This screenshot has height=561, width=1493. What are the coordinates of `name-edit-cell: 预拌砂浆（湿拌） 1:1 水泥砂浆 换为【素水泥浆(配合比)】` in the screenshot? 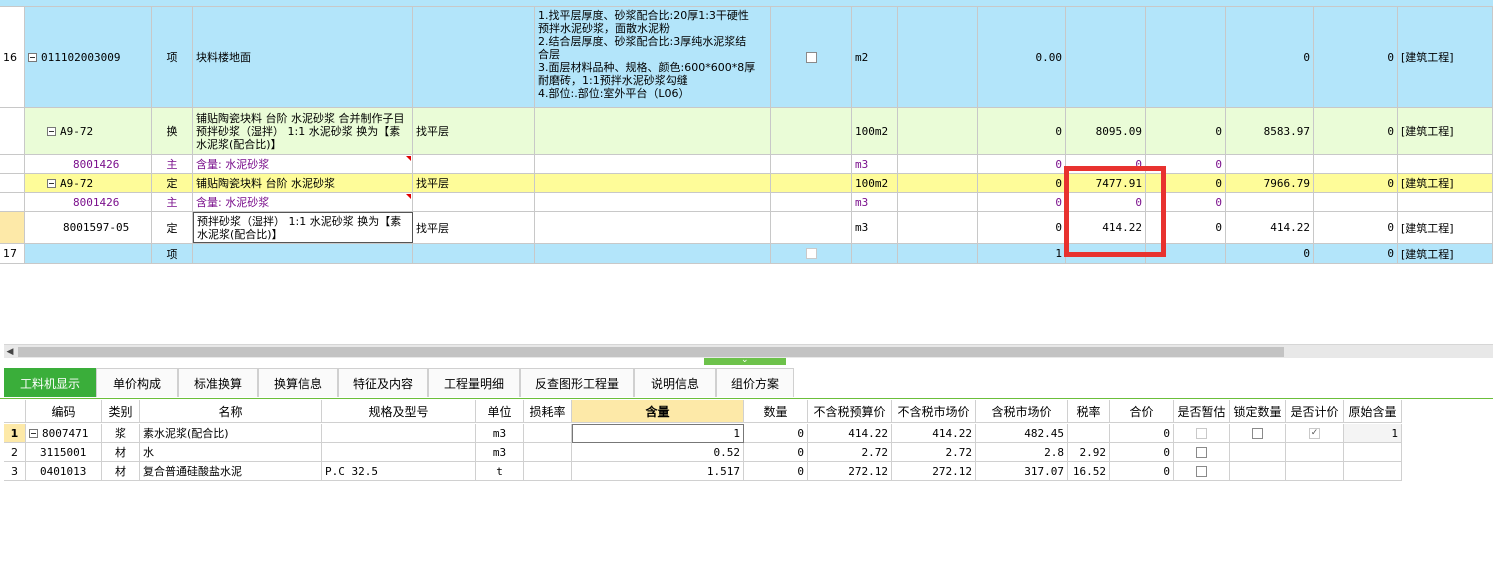 It's located at (303, 227).